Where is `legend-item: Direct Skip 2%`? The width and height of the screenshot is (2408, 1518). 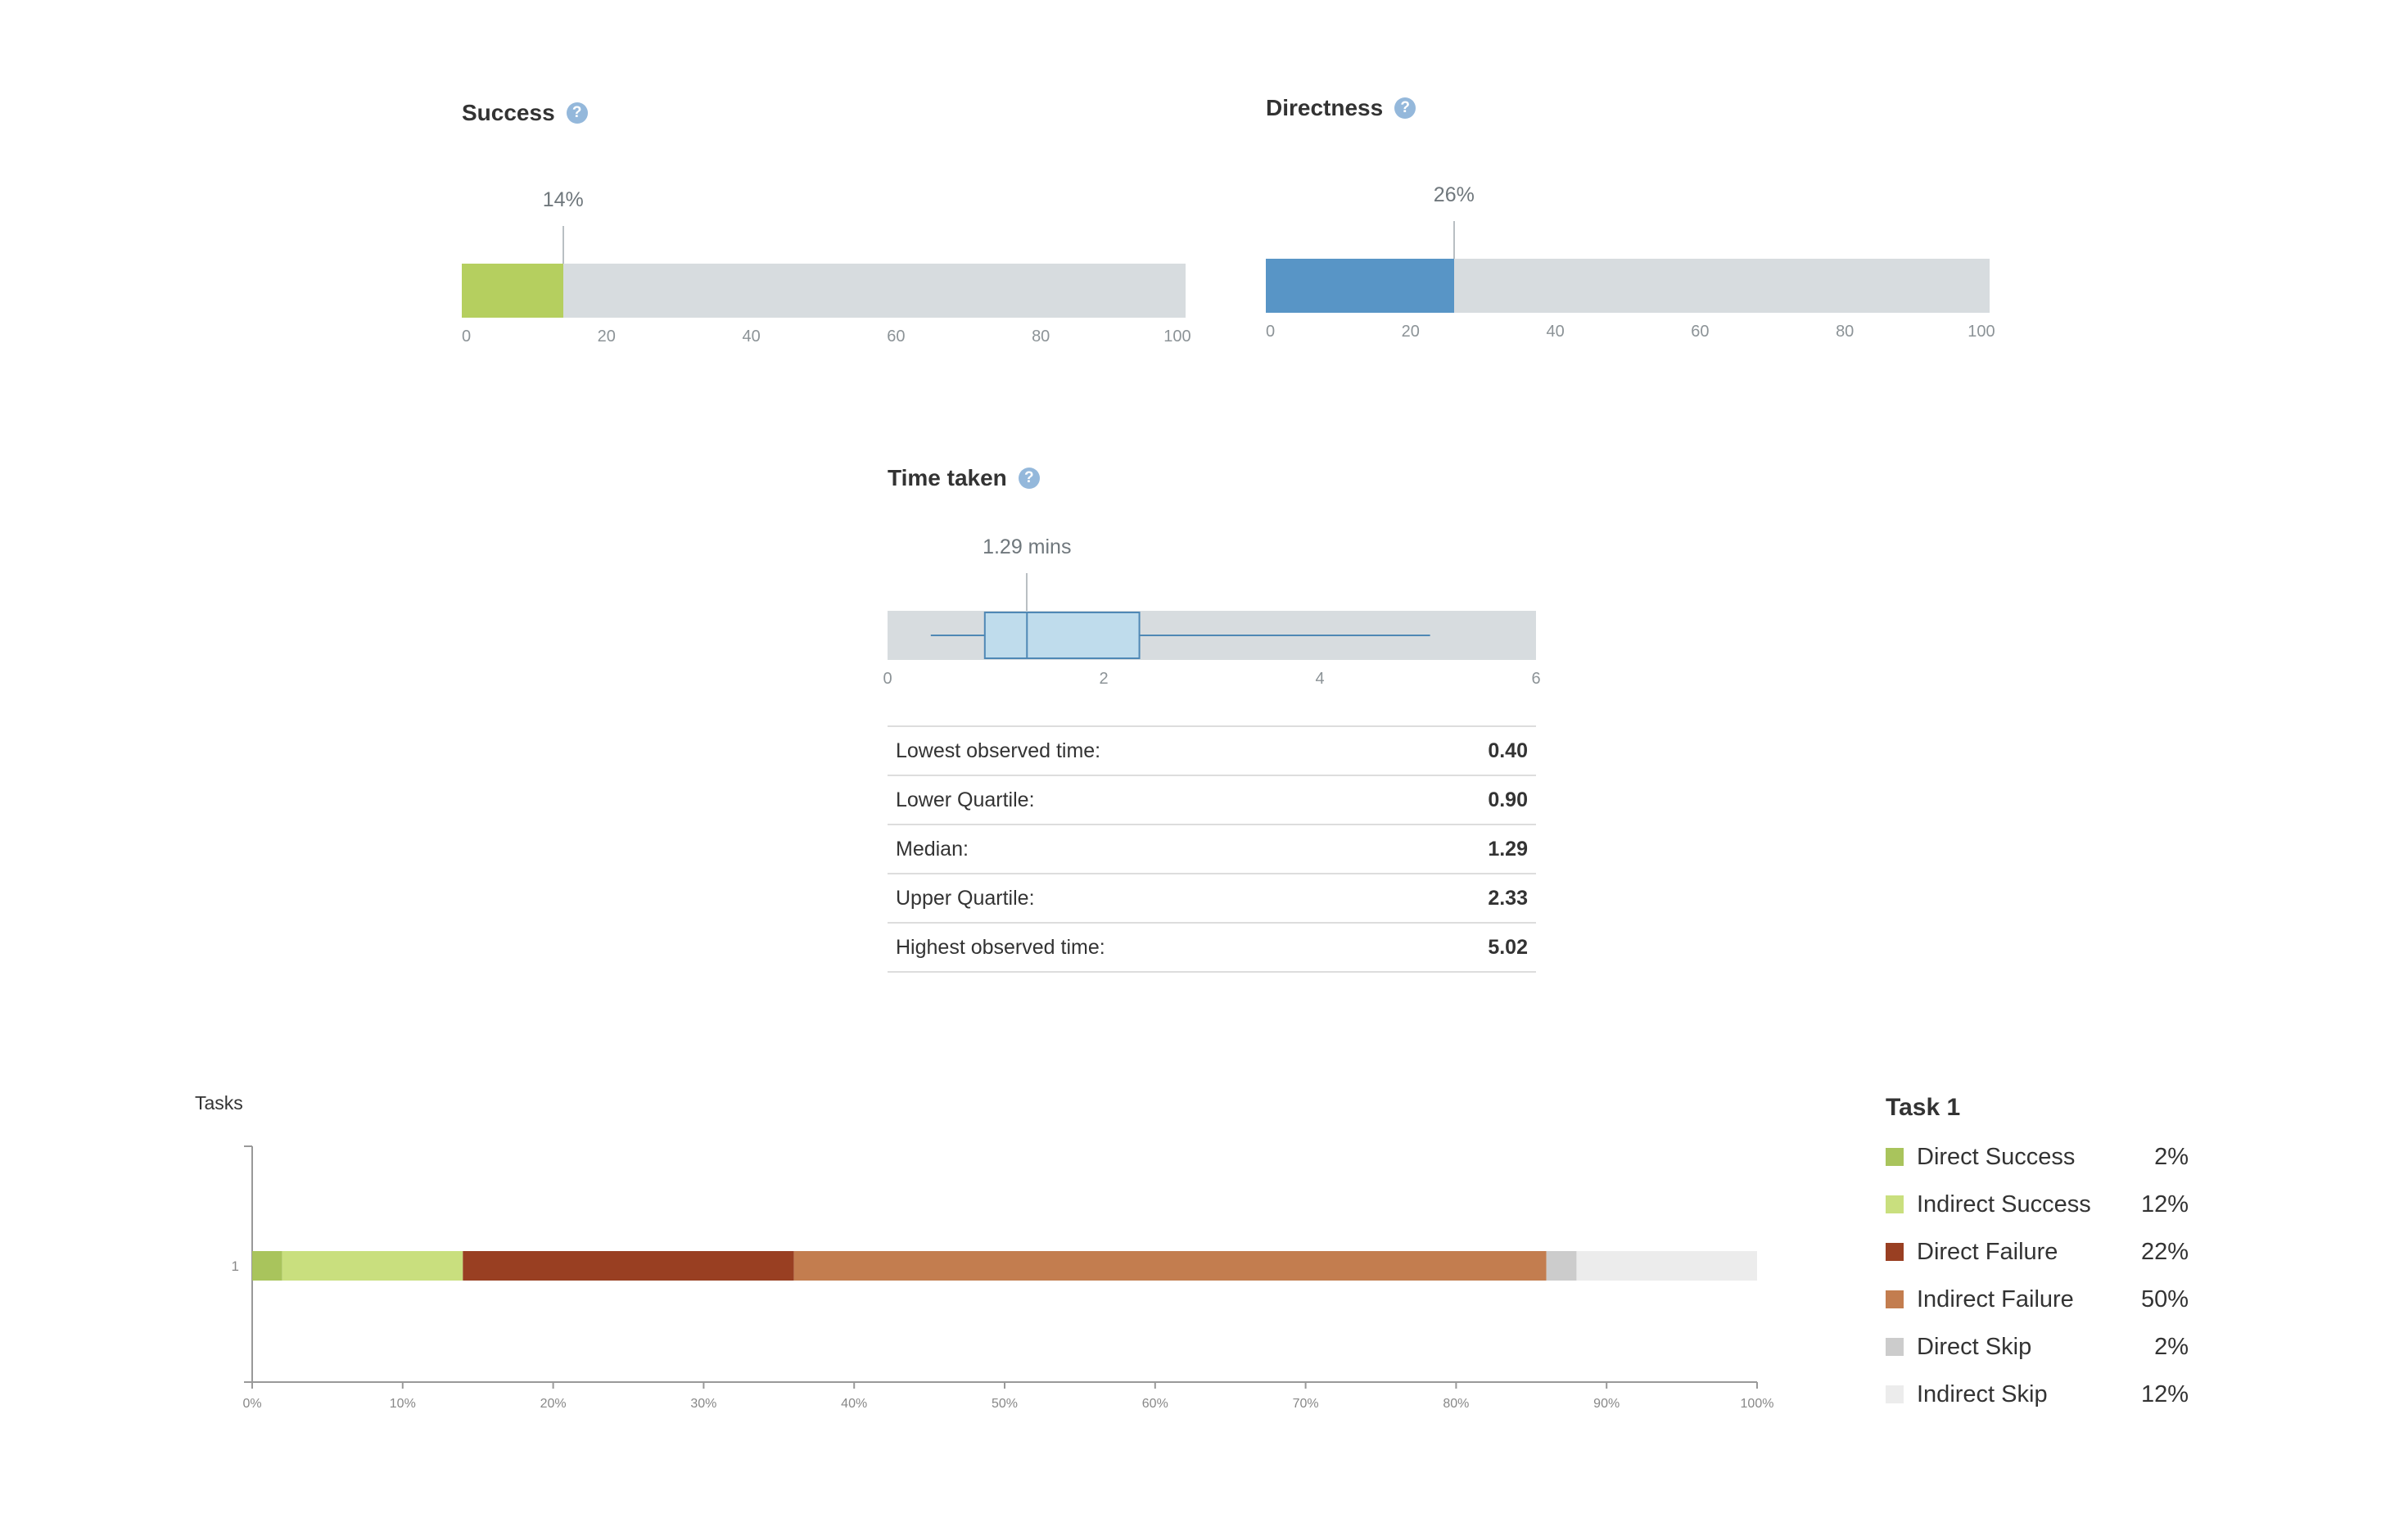
legend-item: Direct Skip 2% is located at coordinates (2037, 1347).